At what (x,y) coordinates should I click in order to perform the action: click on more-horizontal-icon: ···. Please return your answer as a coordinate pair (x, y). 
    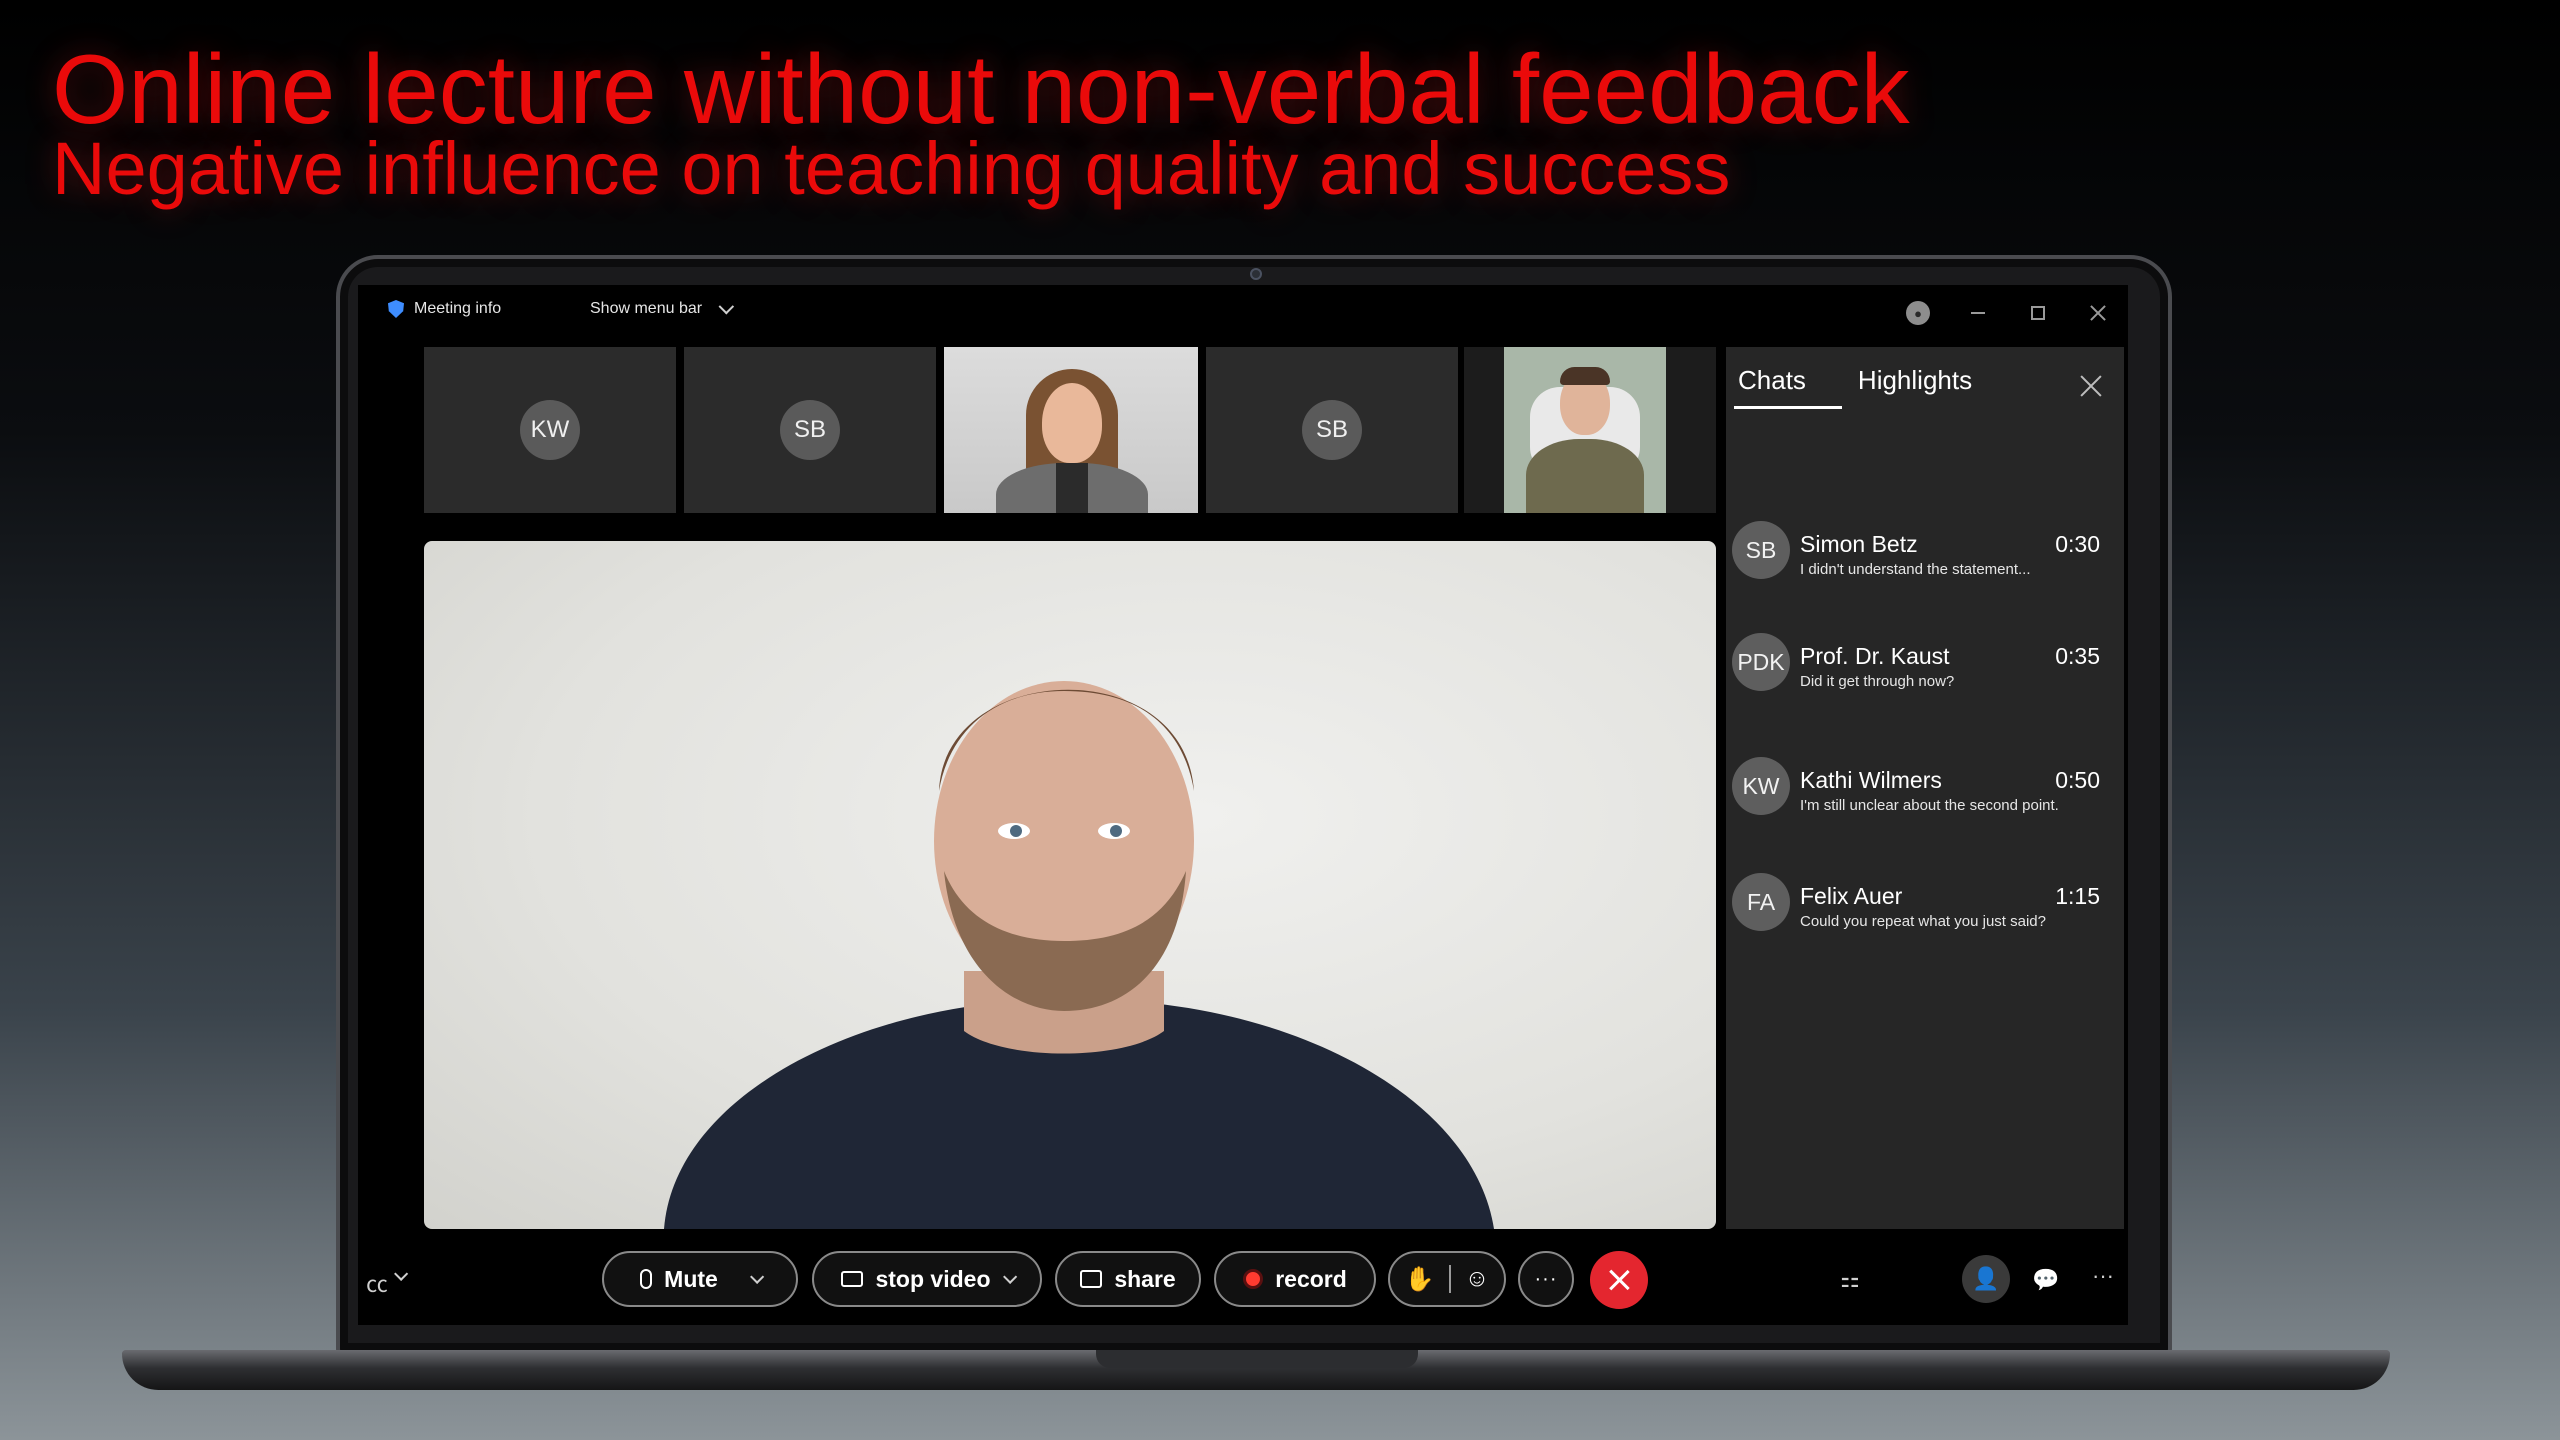
    Looking at the image, I should click on (2103, 1276).